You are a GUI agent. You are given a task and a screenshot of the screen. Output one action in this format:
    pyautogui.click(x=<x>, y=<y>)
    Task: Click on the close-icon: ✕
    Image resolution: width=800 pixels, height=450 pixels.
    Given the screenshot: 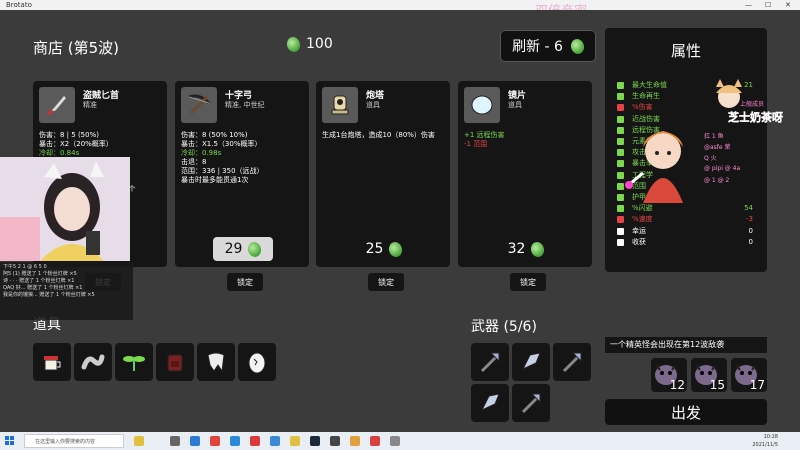 What is the action you would take?
    pyautogui.click(x=788, y=5)
    